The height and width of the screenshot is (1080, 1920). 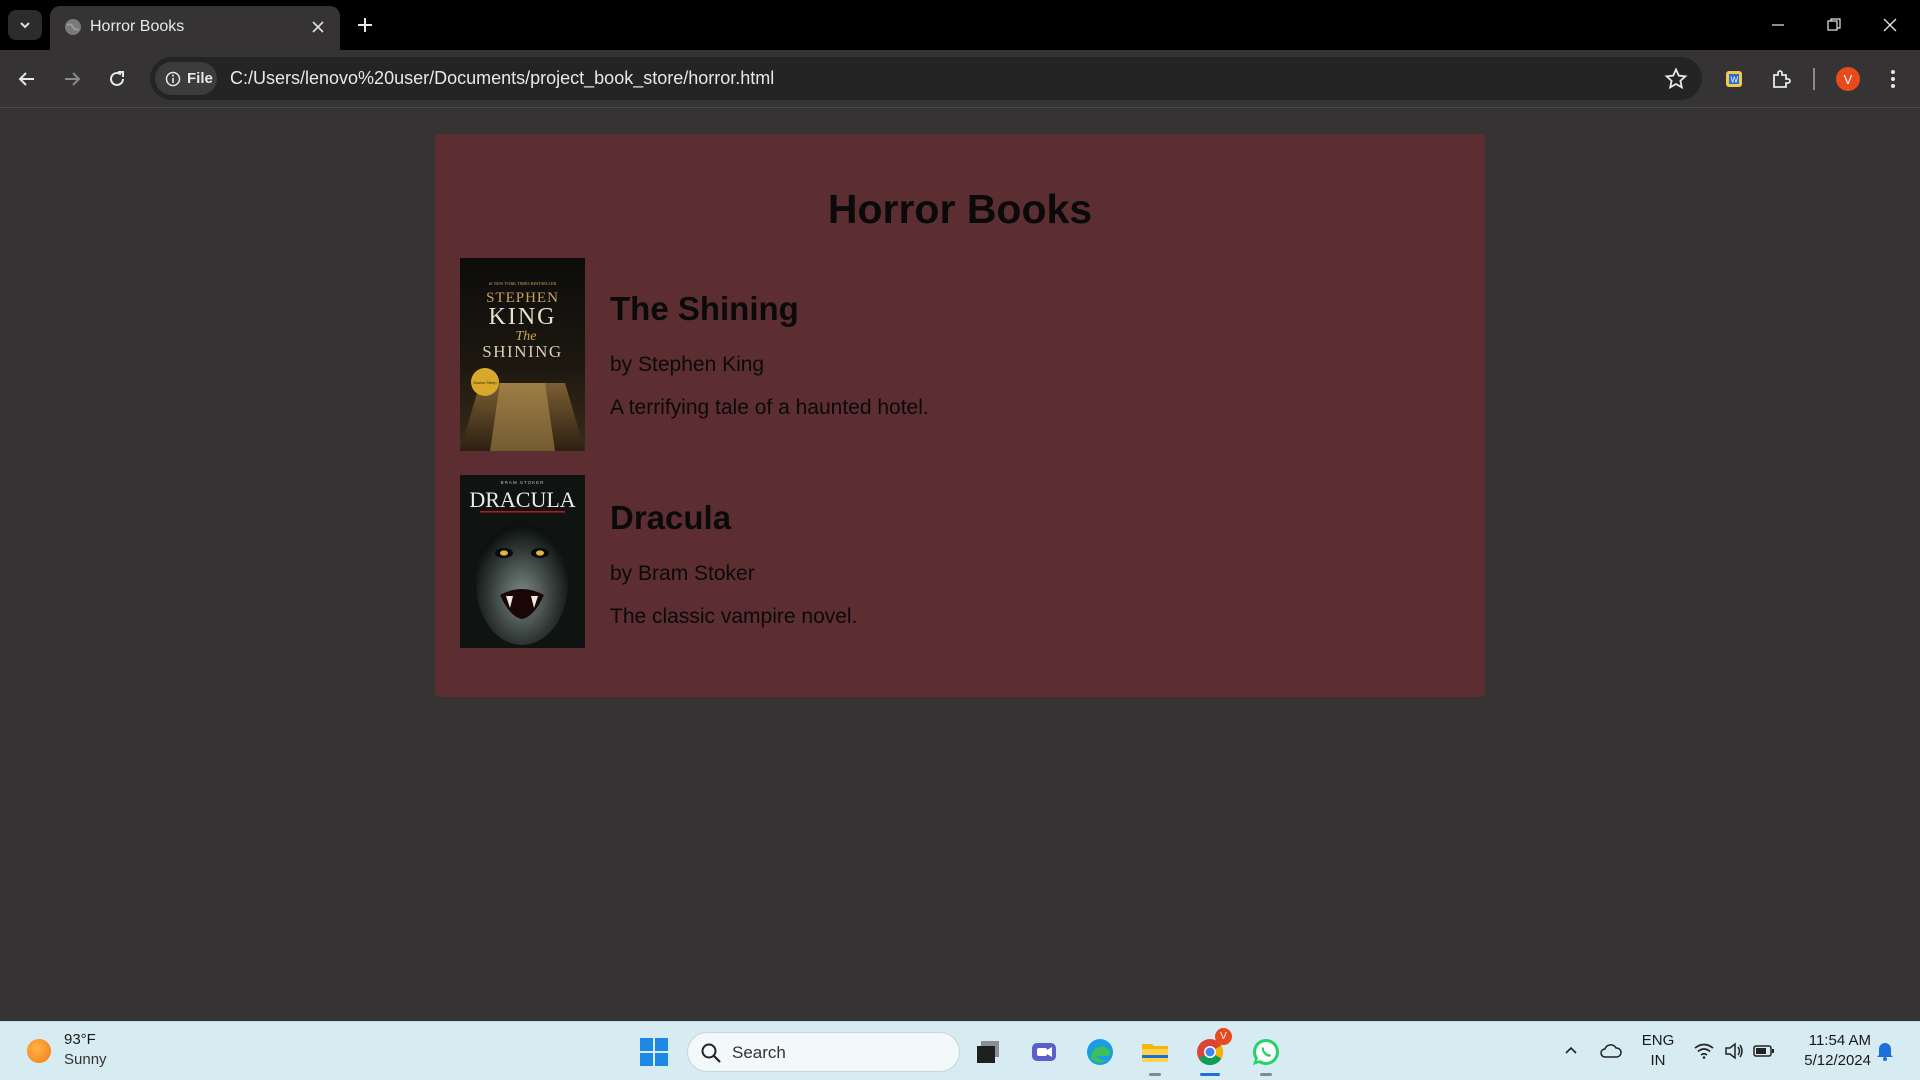 What do you see at coordinates (682, 573) in the screenshot?
I see `book-author: by Bram Stoker` at bounding box center [682, 573].